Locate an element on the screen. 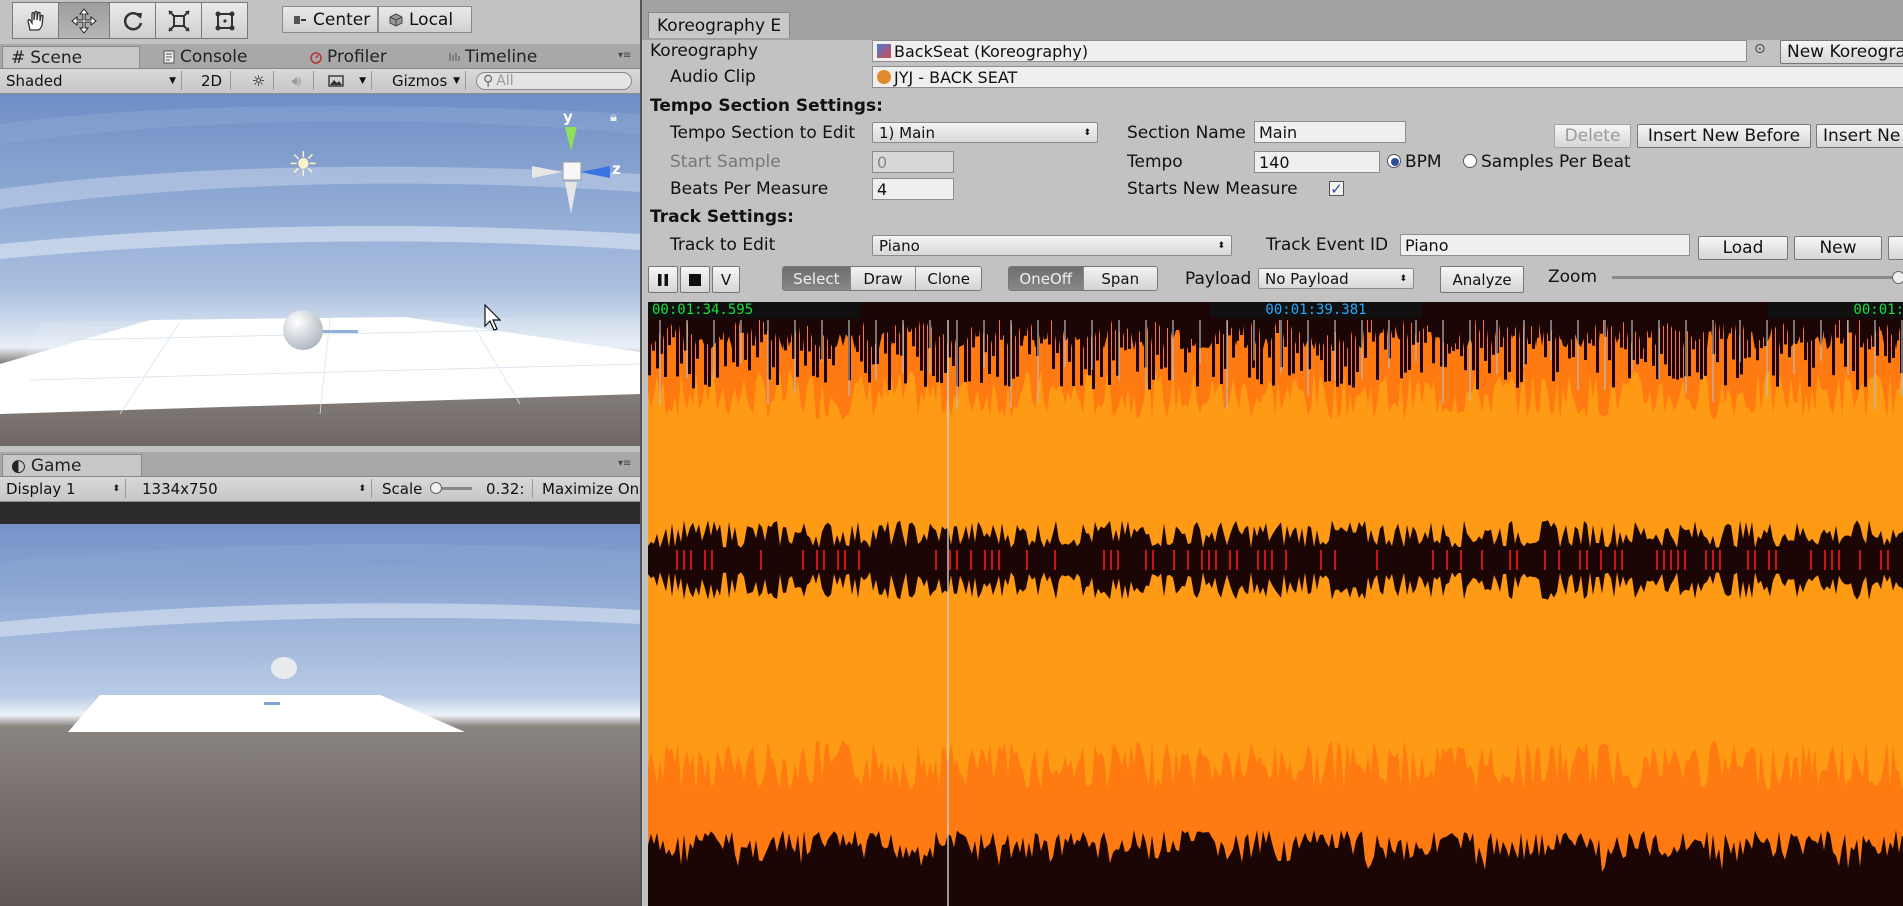 This screenshot has width=1903, height=906. payload-value: No Payload is located at coordinates (1307, 278).